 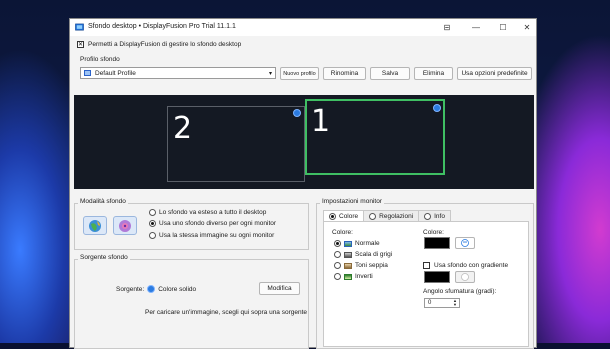 What do you see at coordinates (348, 254) in the screenshot?
I see `image-grayscale-icon` at bounding box center [348, 254].